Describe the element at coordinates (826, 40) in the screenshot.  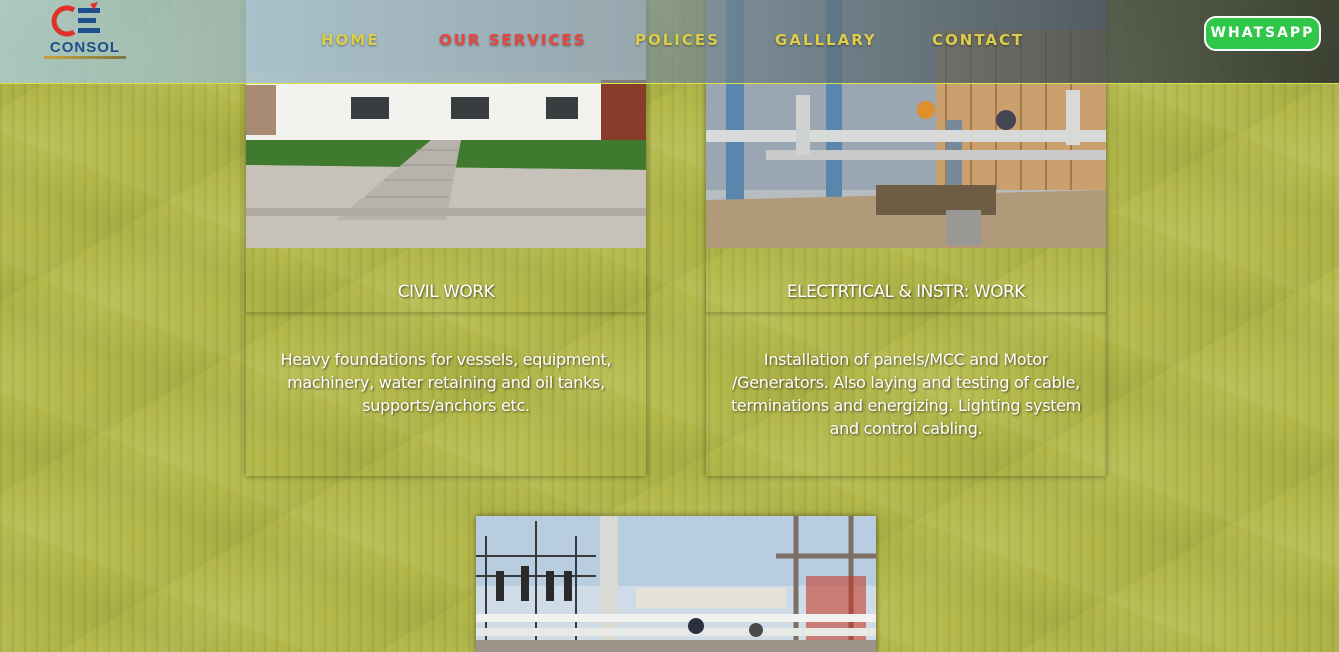
I see `nav-gallery: GALLLARY` at that location.